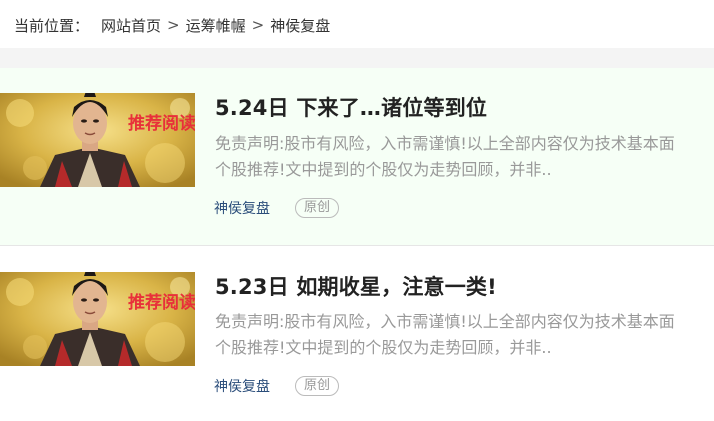 This screenshot has width=714, height=421. I want to click on breadcrumb-prefix: 当前位置：, so click(52, 25).